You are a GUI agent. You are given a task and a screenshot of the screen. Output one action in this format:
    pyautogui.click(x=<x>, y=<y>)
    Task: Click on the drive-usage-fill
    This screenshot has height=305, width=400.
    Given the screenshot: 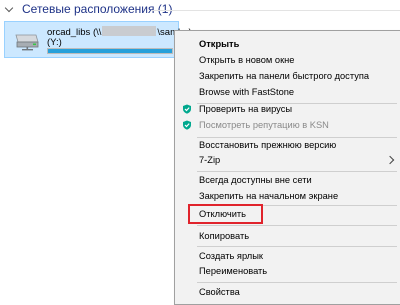 What is the action you would take?
    pyautogui.click(x=110, y=51)
    